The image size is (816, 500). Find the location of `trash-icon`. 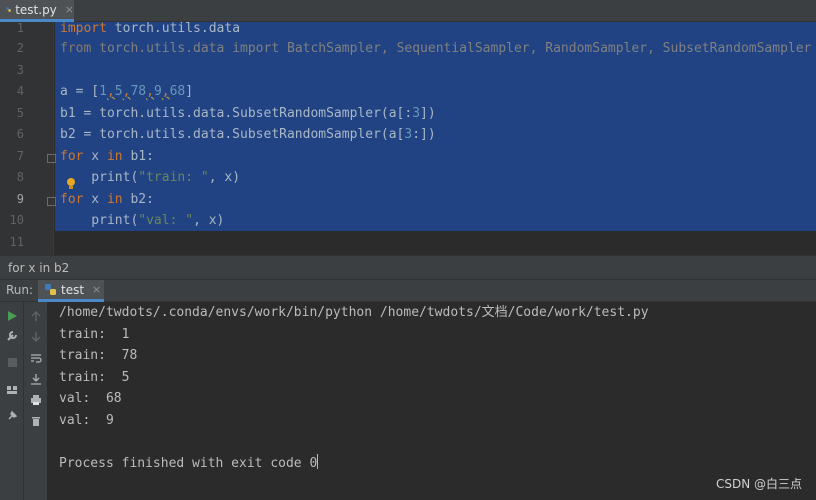

trash-icon is located at coordinates (36, 421).